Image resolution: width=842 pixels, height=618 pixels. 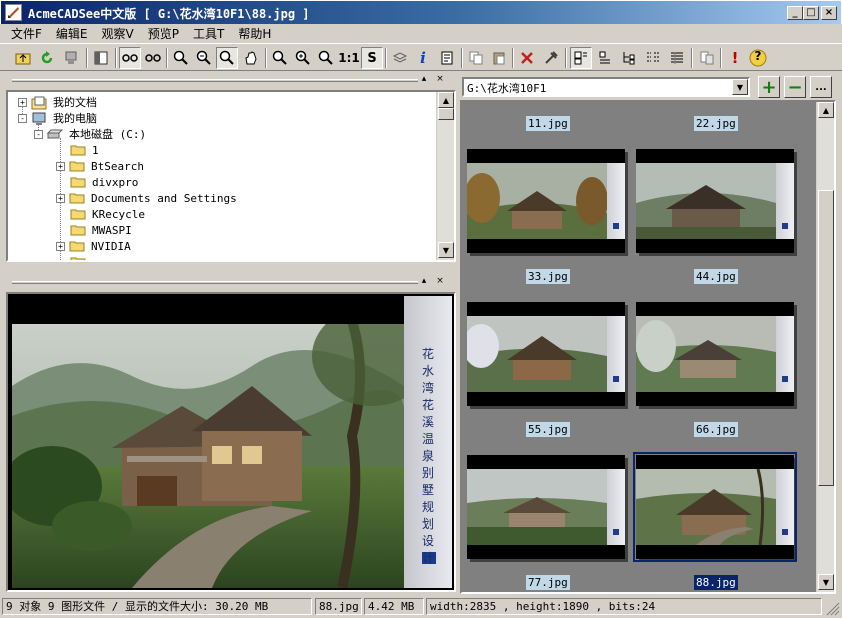 What do you see at coordinates (716, 276) in the screenshot?
I see `thumbnail-label: 44.jpg` at bounding box center [716, 276].